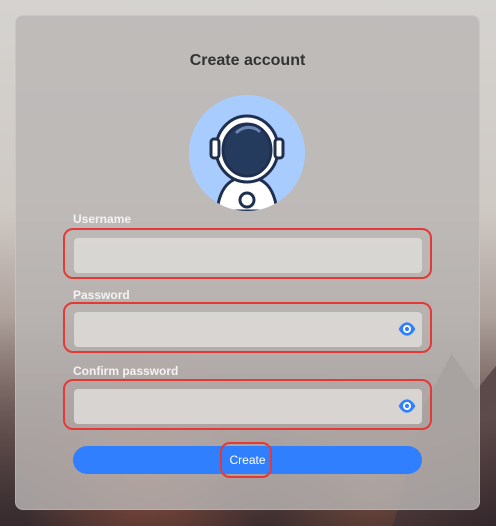 This screenshot has width=496, height=526. I want to click on password-input, so click(248, 329).